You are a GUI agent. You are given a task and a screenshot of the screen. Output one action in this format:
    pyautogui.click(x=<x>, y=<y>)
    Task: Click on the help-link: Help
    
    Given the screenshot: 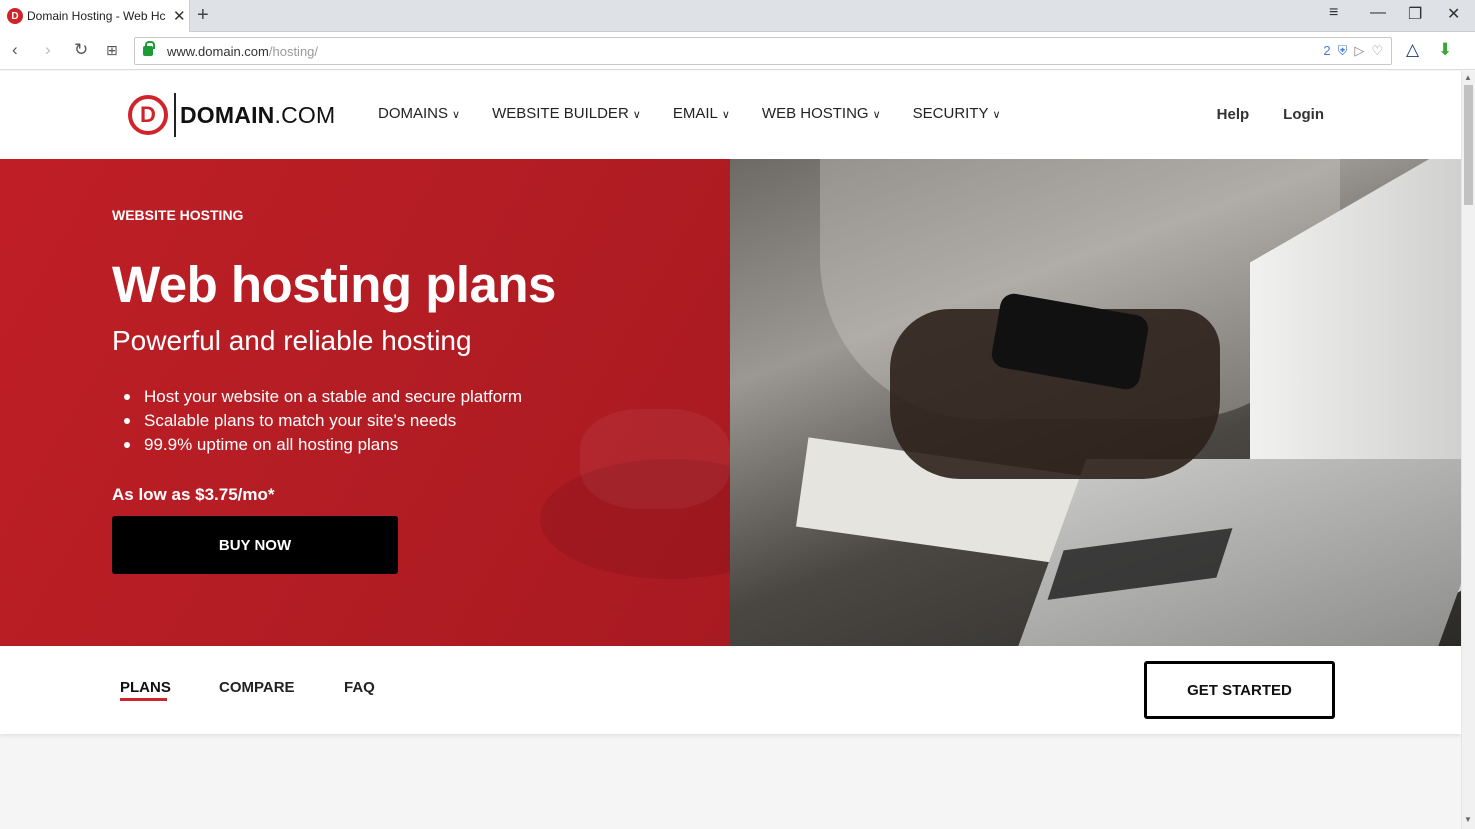 What is the action you would take?
    pyautogui.click(x=1233, y=114)
    